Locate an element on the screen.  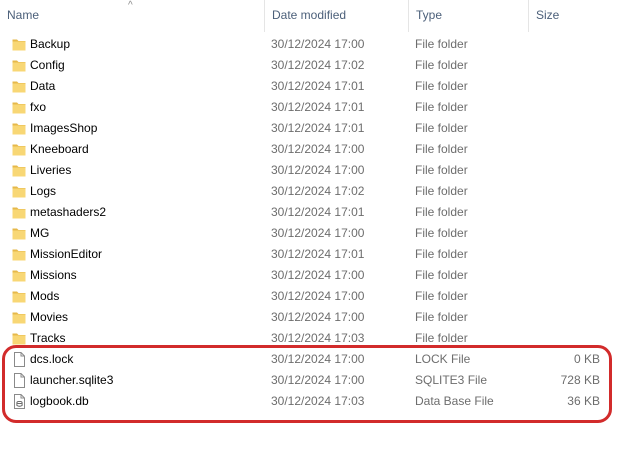
database-file-icon is located at coordinates (19, 401).